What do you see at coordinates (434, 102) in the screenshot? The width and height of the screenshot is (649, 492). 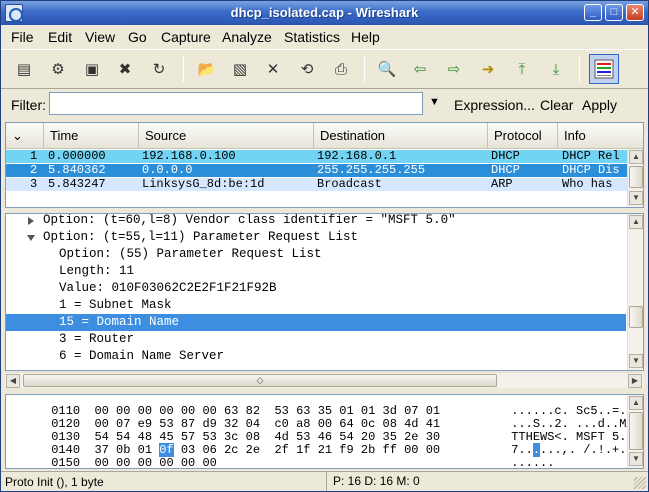 I see `filter-dropdown-icon: ▼` at bounding box center [434, 102].